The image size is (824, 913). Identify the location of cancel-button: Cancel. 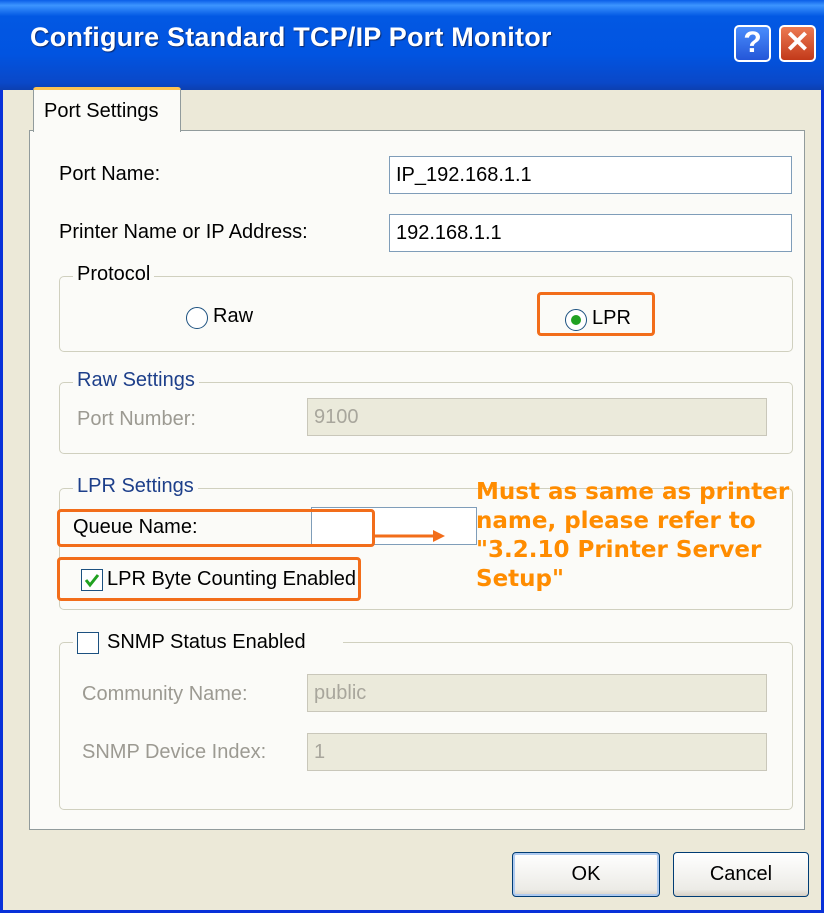
(741, 874).